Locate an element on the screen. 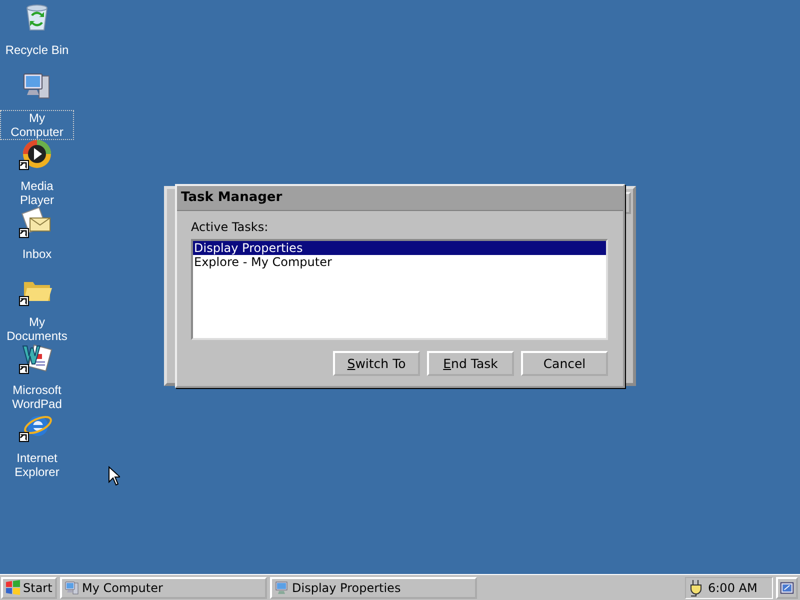  desktop-icon is located at coordinates (787, 588).